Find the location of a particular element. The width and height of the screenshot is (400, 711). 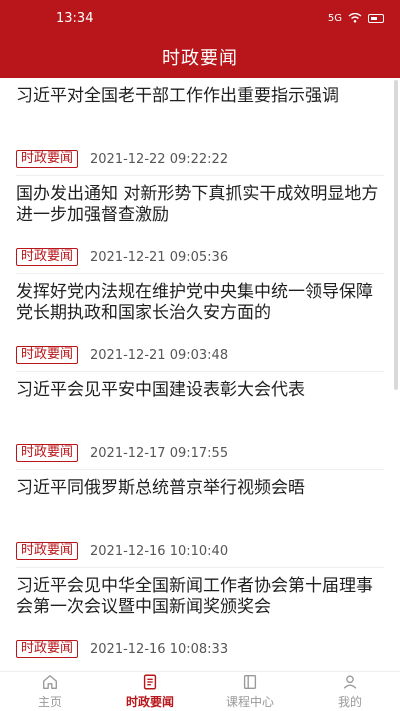

page-title: 时政要闻 is located at coordinates (200, 58).